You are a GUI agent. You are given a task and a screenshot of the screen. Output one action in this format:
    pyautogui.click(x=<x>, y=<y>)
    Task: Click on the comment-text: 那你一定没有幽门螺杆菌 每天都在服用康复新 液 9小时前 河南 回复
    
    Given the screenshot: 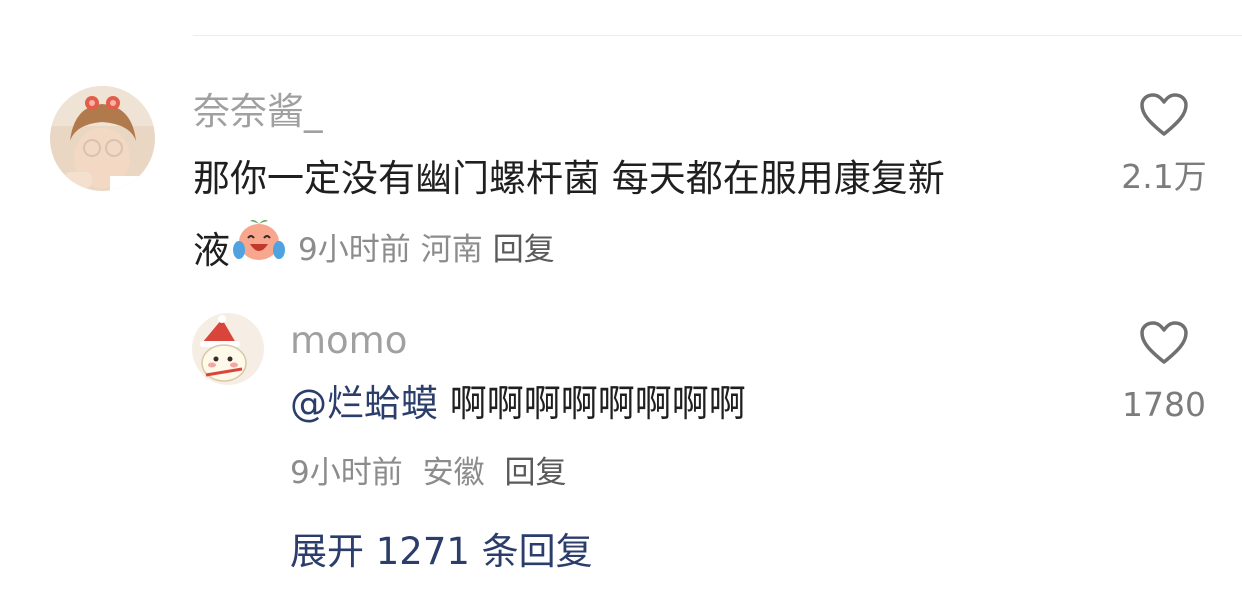 What is the action you would take?
    pyautogui.click(x=569, y=216)
    